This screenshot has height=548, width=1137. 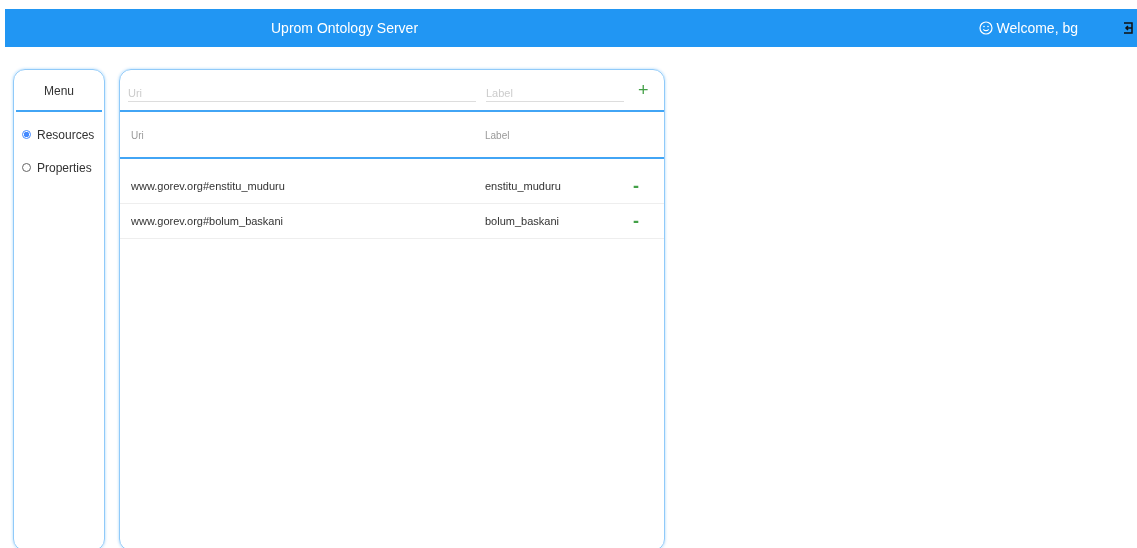 What do you see at coordinates (208, 221) in the screenshot?
I see `table-cell-text: www.gorev.org#bolum_baskani` at bounding box center [208, 221].